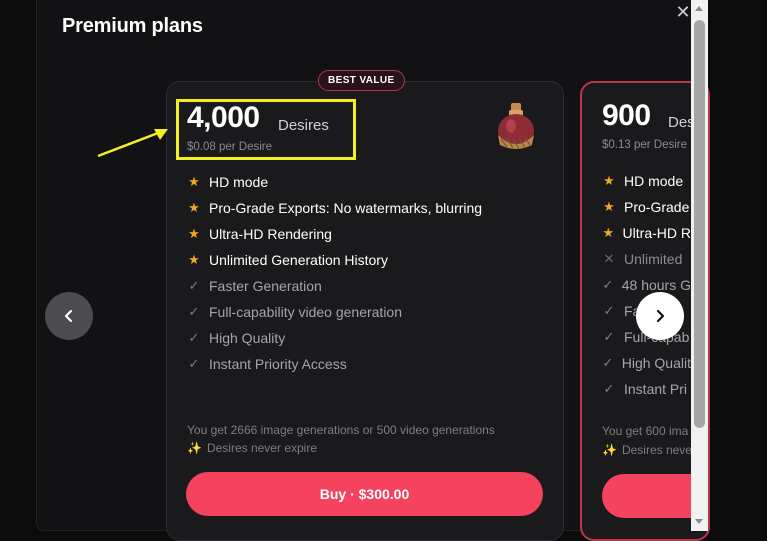 The width and height of the screenshot is (767, 541). I want to click on feature-item: ✓ High Qualit, so click(646, 363).